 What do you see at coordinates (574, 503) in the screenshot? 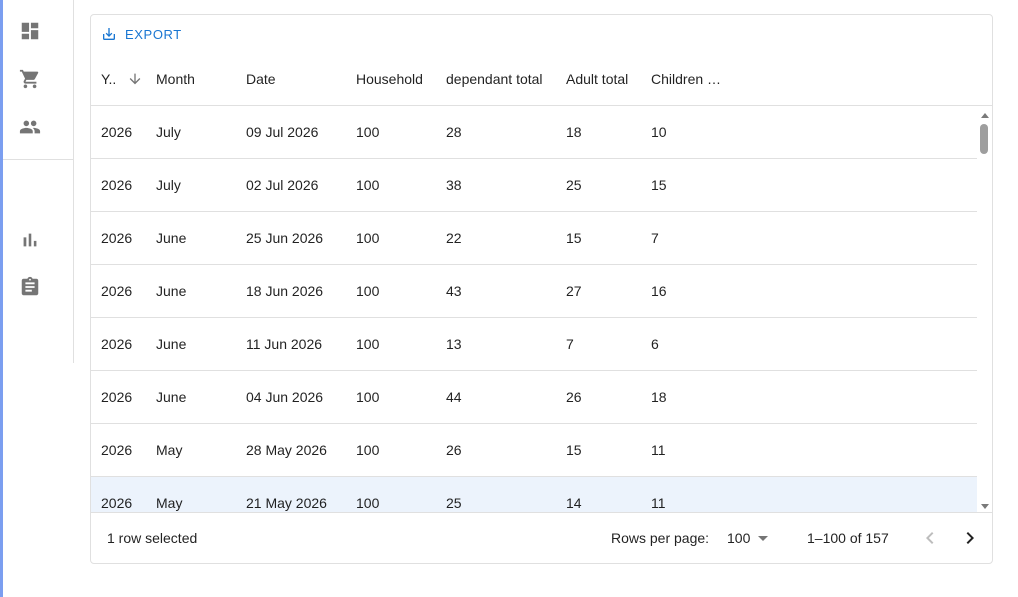
I see `cell-adult-total: 14` at bounding box center [574, 503].